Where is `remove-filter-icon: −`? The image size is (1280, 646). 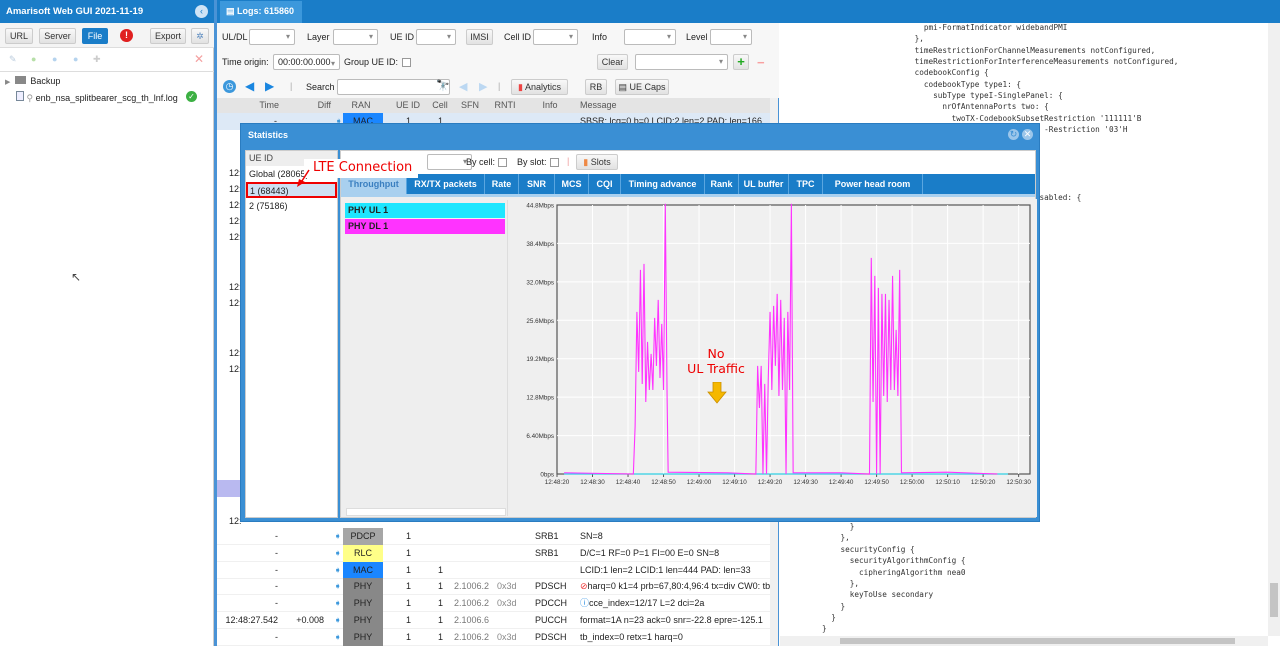
remove-filter-icon: − is located at coordinates (761, 62).